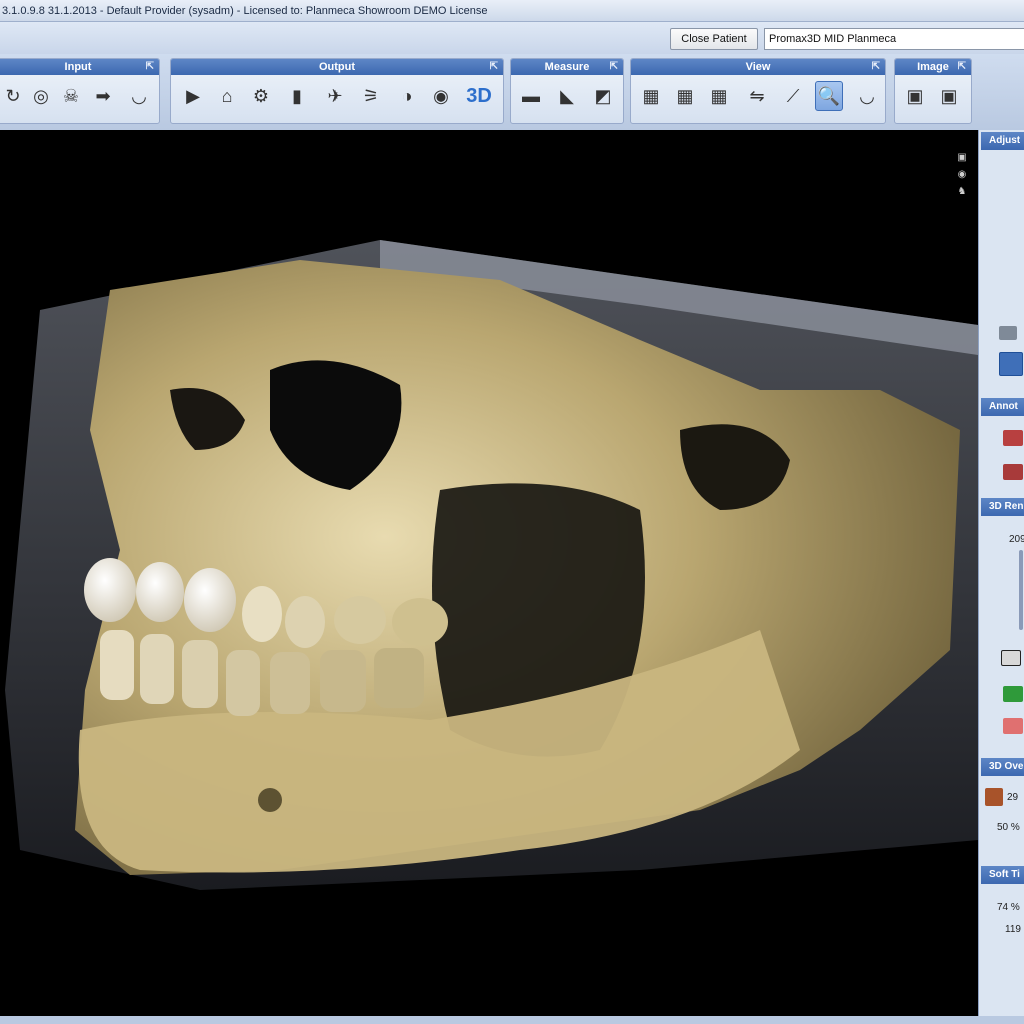  I want to click on import-icon: ➡, so click(103, 96).